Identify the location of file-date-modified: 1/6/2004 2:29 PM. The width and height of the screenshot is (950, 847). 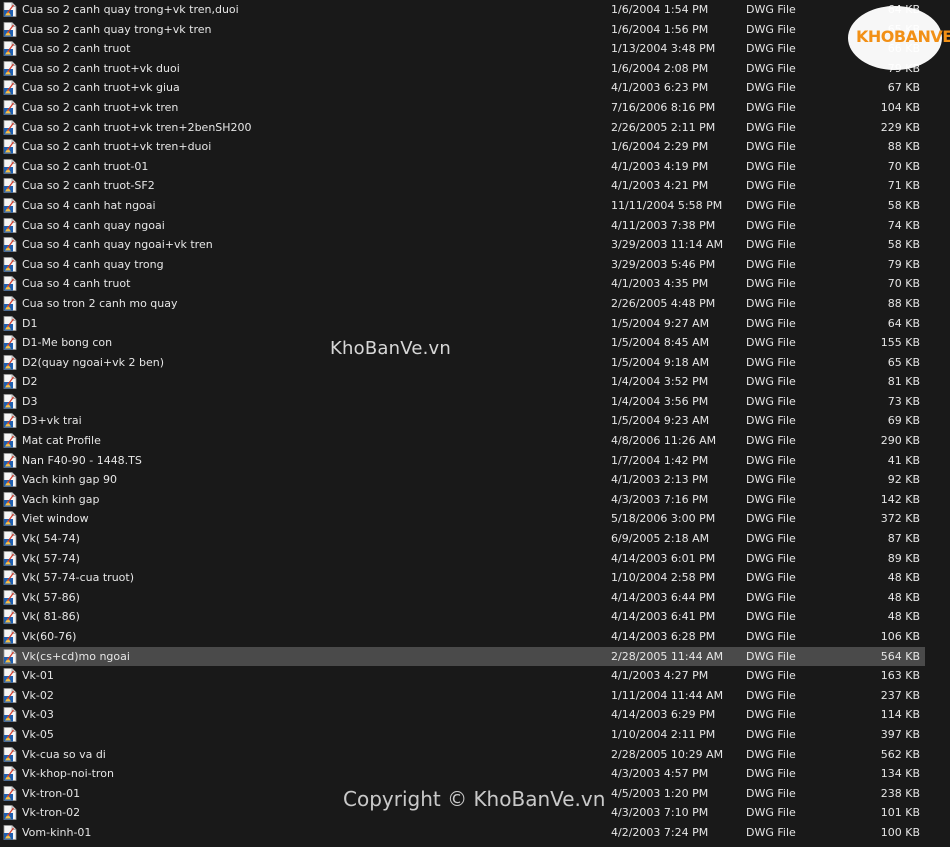
(660, 147).